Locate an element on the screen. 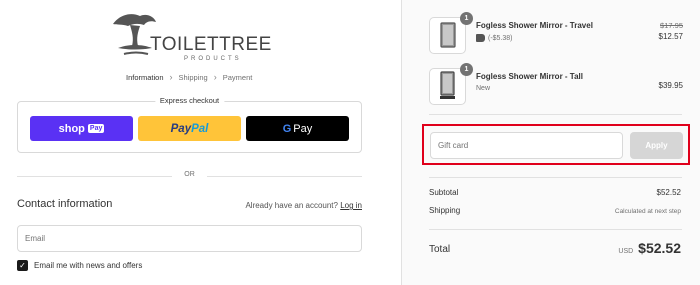  account-prompt-text: Already have an account? is located at coordinates (291, 205).